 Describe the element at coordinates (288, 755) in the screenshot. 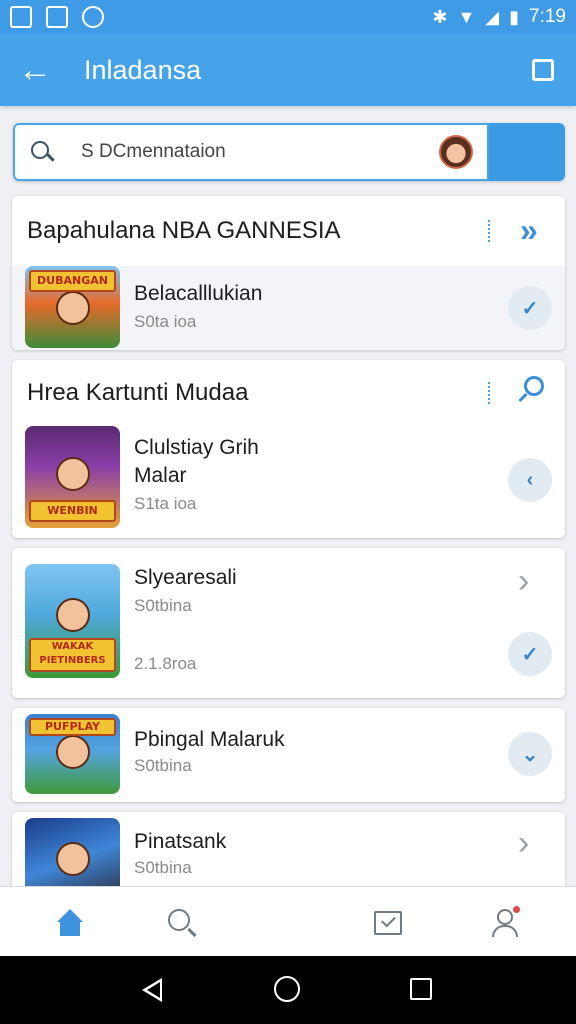

I see `game-card: PUFPLAY Pbingal Malaruk S0tbina ⌄` at that location.